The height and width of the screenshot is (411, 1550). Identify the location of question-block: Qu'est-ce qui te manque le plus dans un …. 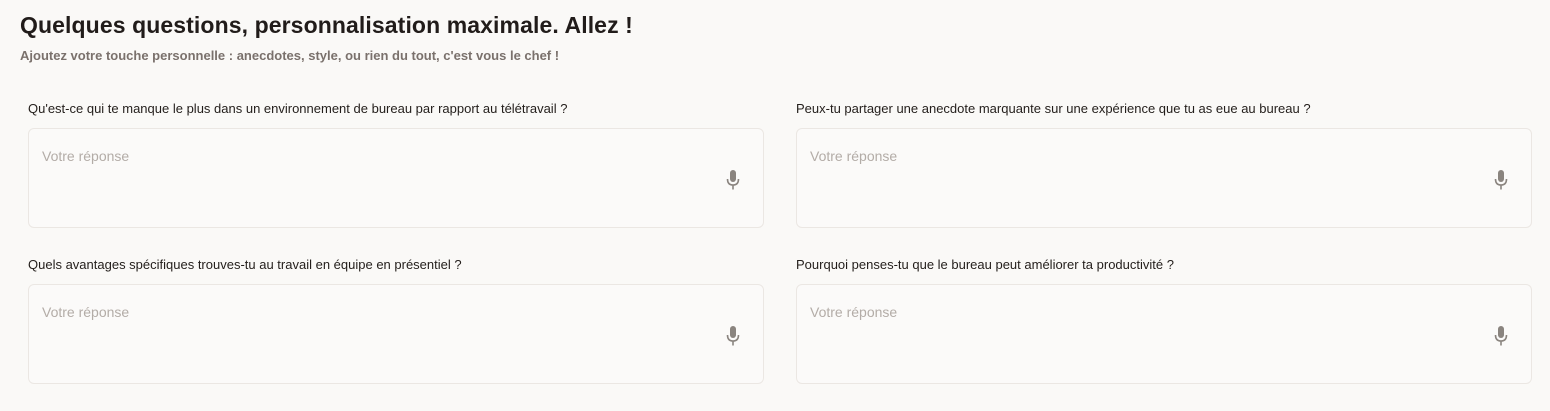
(396, 164).